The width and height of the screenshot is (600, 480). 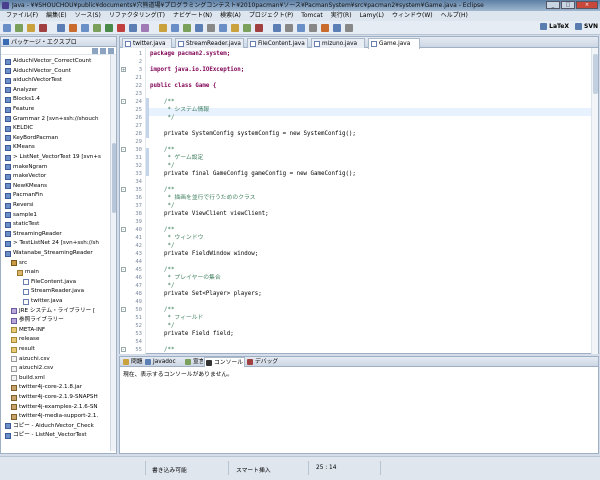 What do you see at coordinates (58, 138) in the screenshot?
I see `tree-item-proj: KeyBordPacman` at bounding box center [58, 138].